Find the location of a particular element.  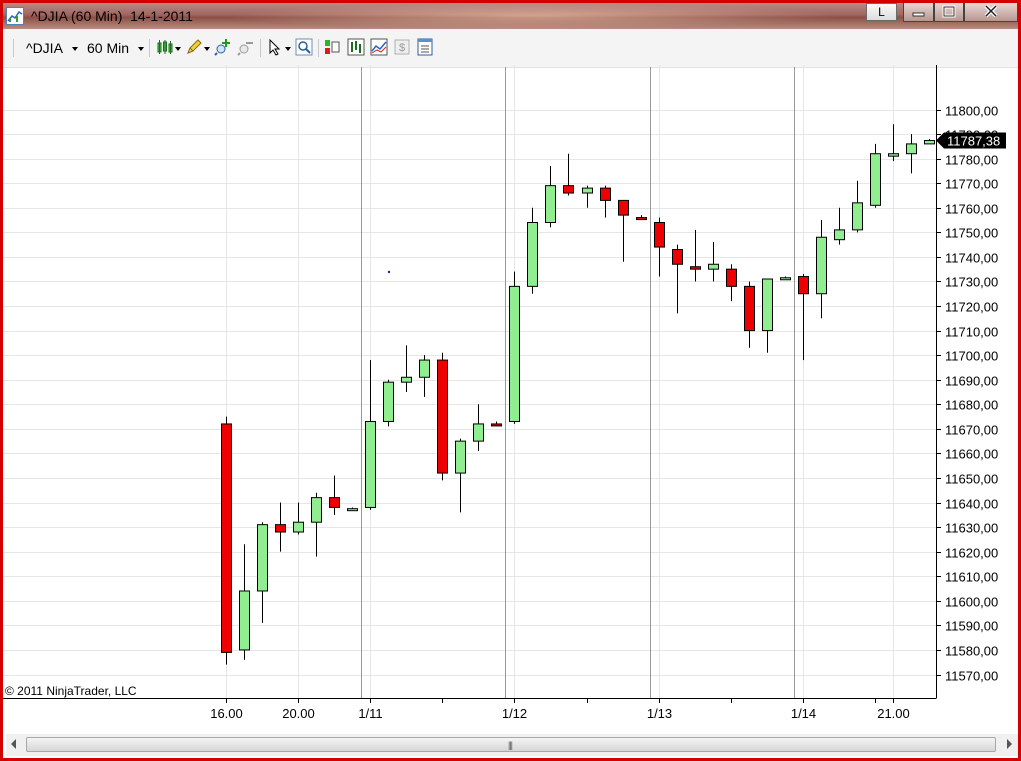

price-tick-label: 11610,00 is located at coordinates (971, 577).